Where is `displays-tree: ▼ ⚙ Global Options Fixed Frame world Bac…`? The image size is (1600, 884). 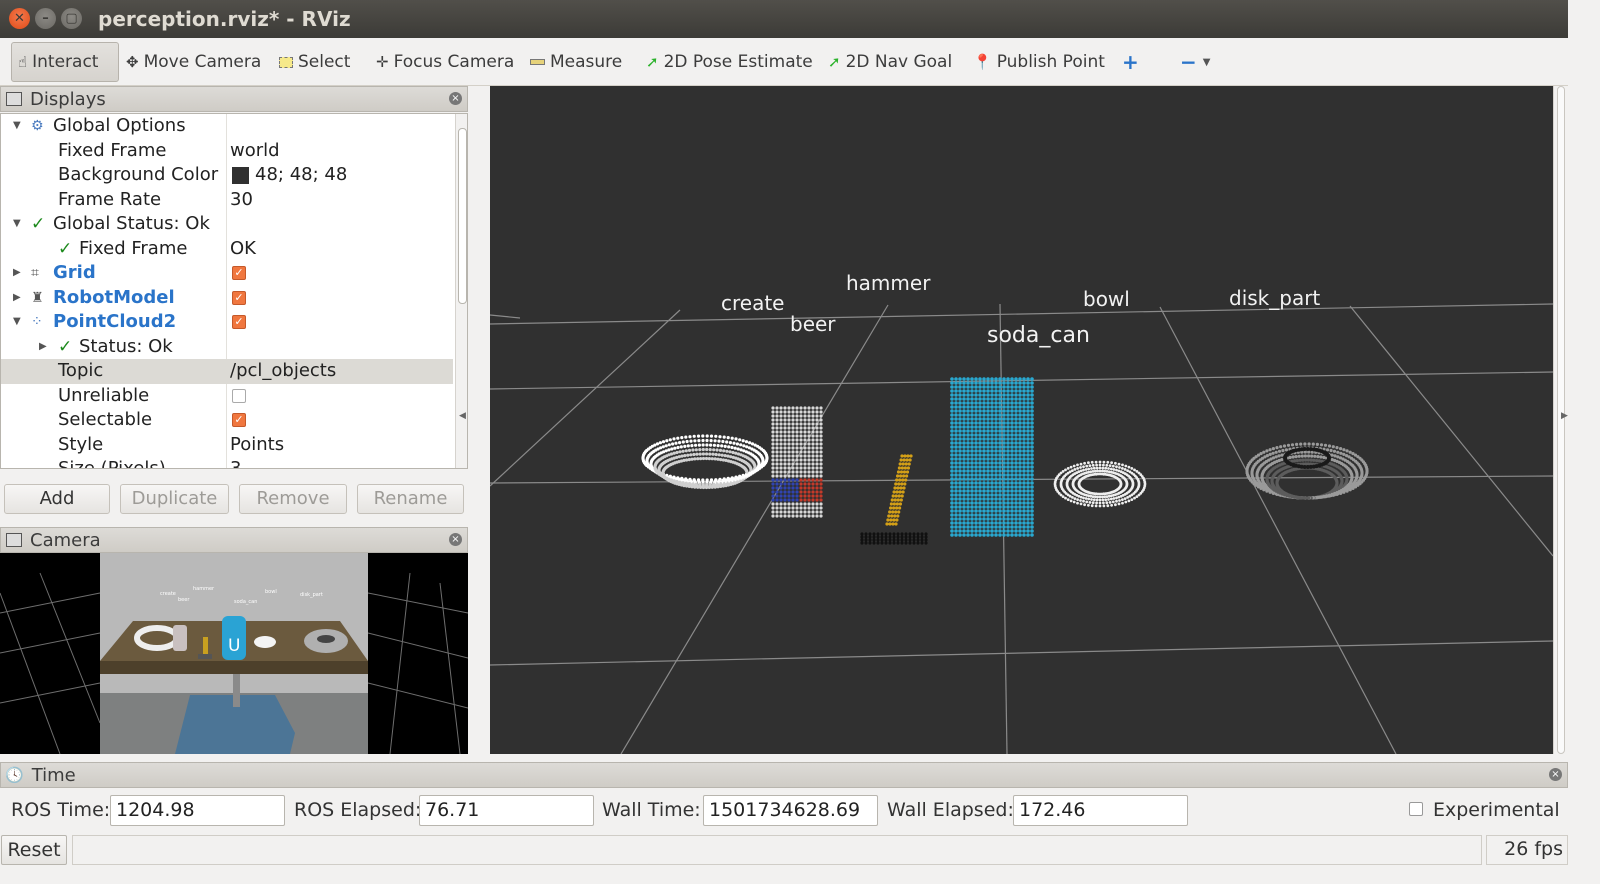 displays-tree: ▼ ⚙ Global Options Fixed Frame world Bac… is located at coordinates (234, 291).